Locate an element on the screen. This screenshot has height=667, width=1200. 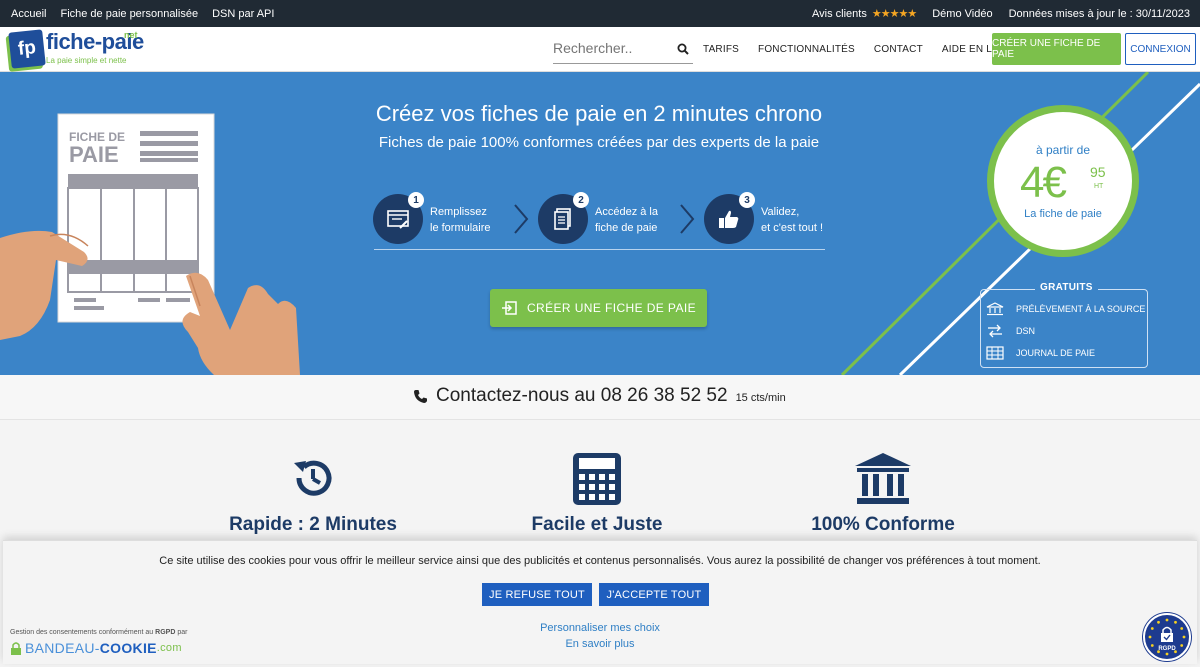
steps-divider is located at coordinates (599, 249).